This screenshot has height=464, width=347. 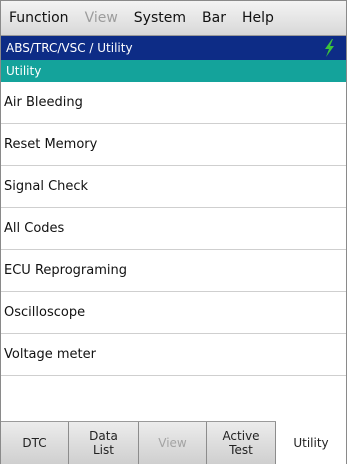 What do you see at coordinates (101, 18) in the screenshot?
I see `menu-view: View` at bounding box center [101, 18].